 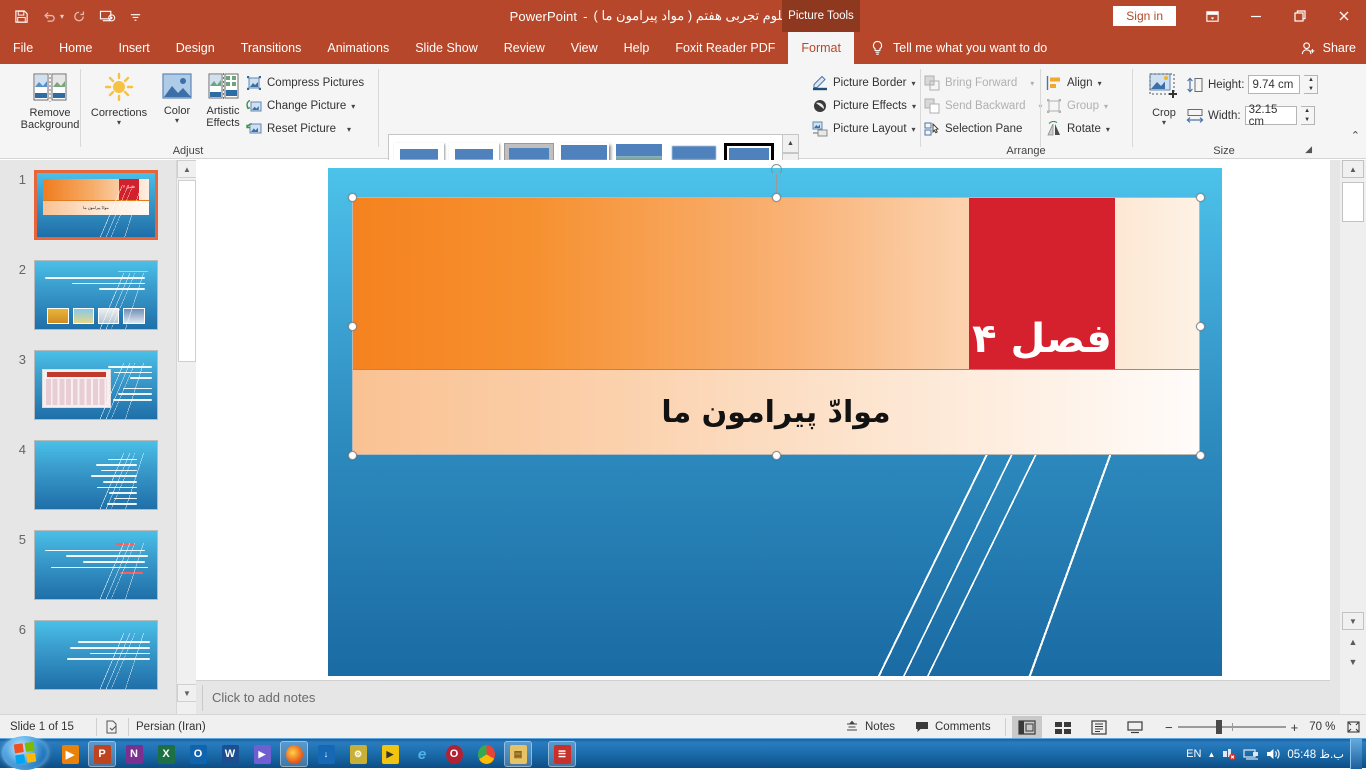 What do you see at coordinates (1311, 84) in the screenshot?
I see `height-stepper: ▲ ▼` at bounding box center [1311, 84].